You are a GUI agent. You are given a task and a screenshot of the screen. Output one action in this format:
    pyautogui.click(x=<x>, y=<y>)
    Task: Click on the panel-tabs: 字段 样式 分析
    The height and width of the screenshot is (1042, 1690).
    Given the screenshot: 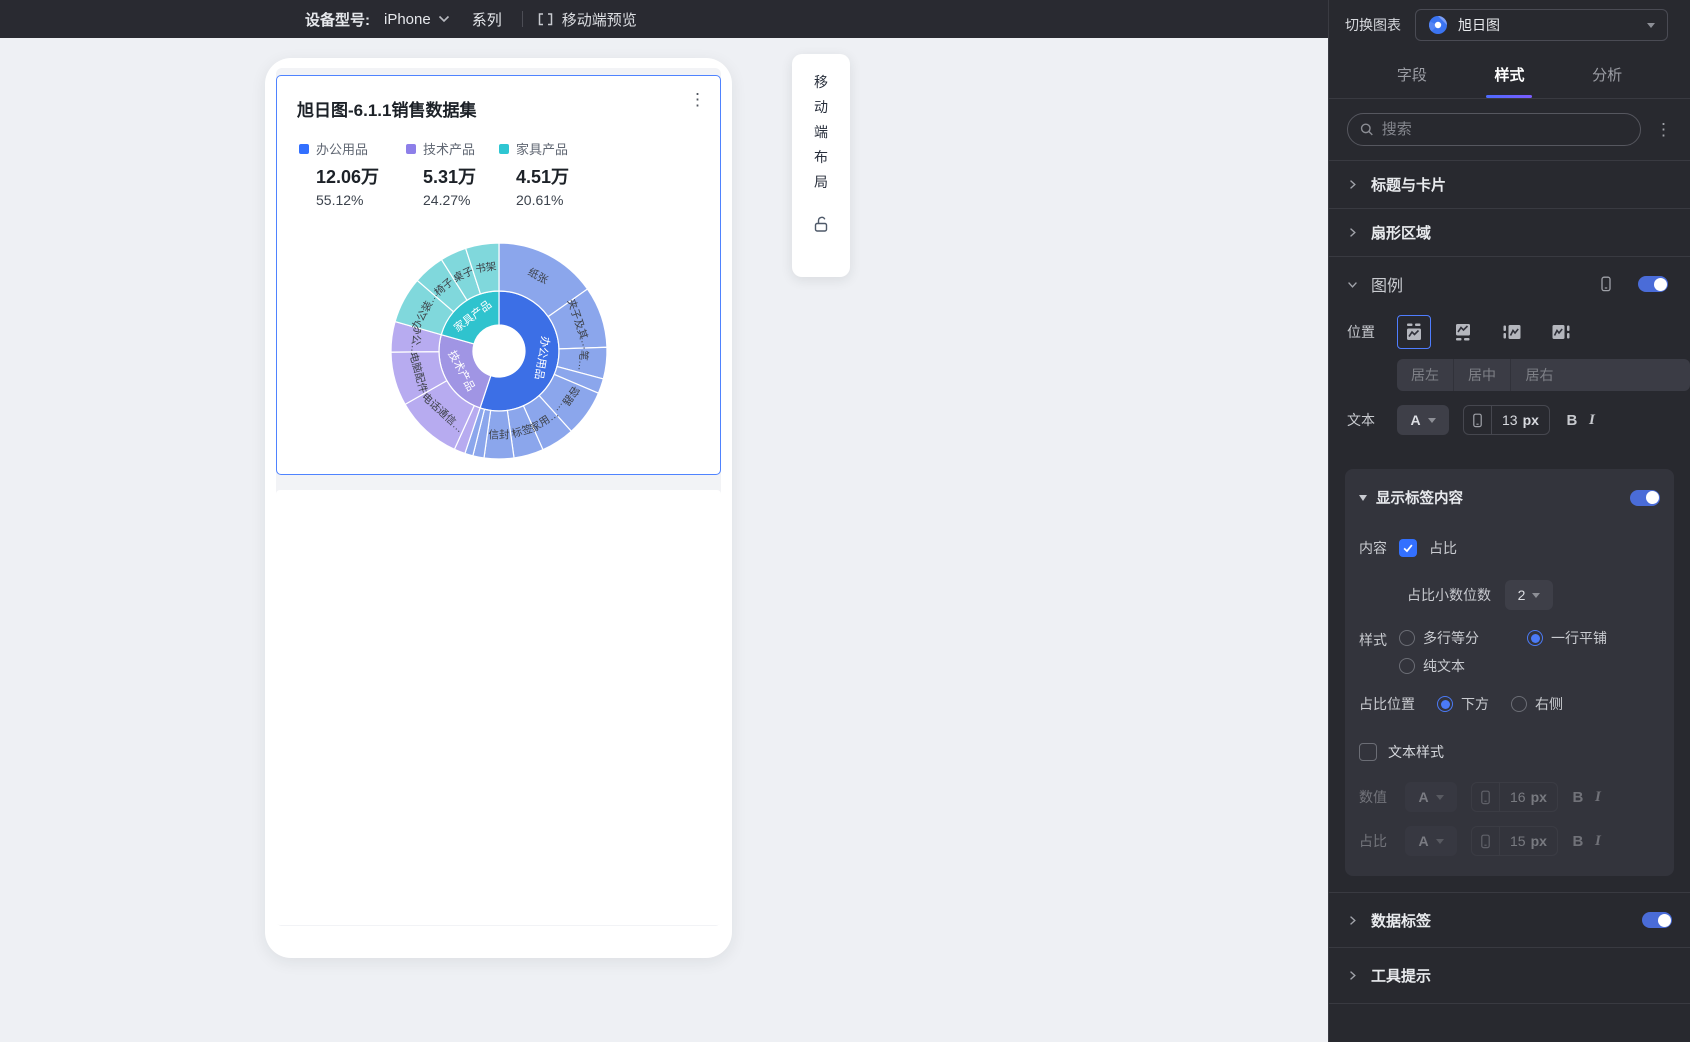 What is the action you would take?
    pyautogui.click(x=1509, y=74)
    